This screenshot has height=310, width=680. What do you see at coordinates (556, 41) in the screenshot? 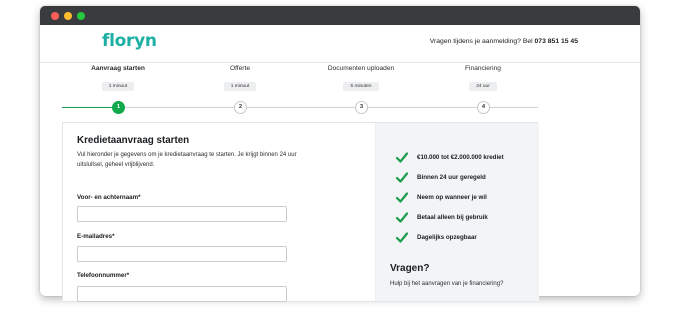
I see `phone-number: 073 851 15 45` at bounding box center [556, 41].